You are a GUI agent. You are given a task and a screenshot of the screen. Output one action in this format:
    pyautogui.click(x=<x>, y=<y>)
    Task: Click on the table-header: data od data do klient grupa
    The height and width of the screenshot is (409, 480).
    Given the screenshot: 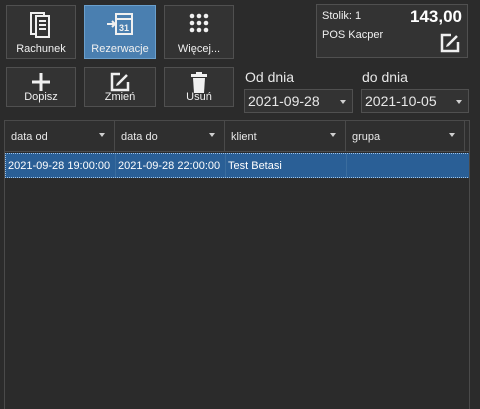 What is the action you would take?
    pyautogui.click(x=237, y=136)
    